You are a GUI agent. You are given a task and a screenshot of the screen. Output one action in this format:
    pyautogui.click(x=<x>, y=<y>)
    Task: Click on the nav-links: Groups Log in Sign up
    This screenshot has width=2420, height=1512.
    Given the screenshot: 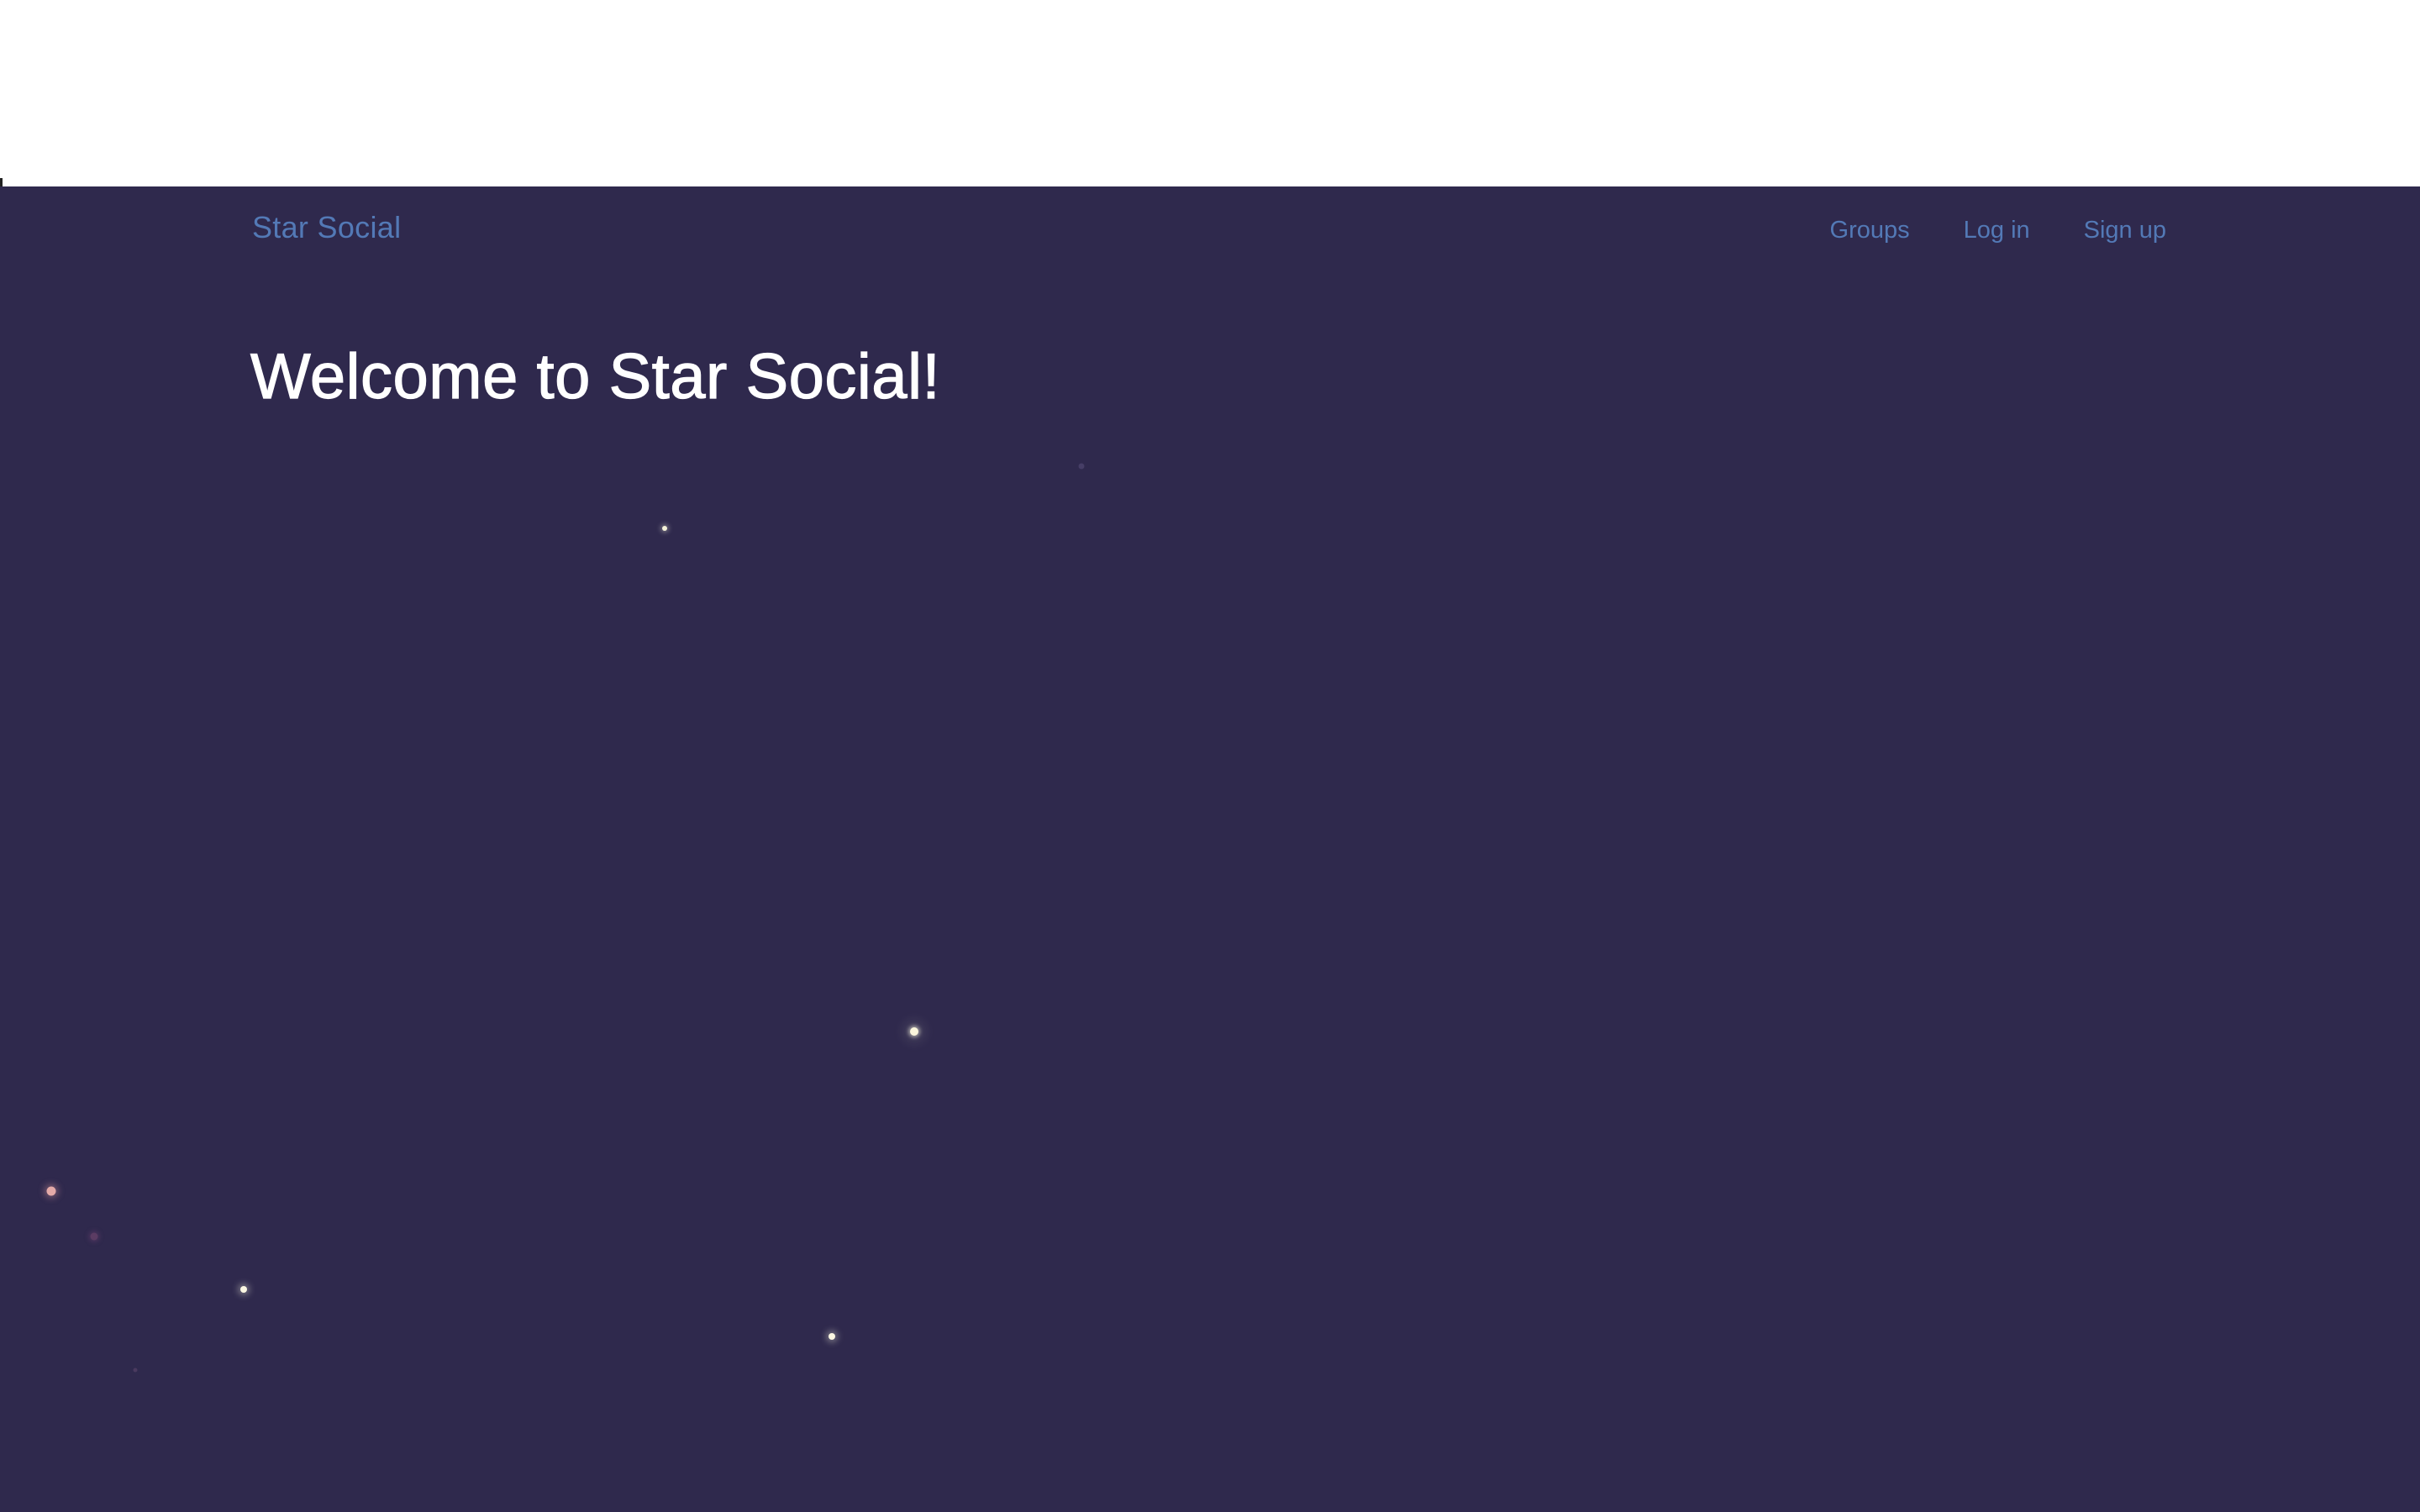 What is the action you would take?
    pyautogui.click(x=1998, y=230)
    